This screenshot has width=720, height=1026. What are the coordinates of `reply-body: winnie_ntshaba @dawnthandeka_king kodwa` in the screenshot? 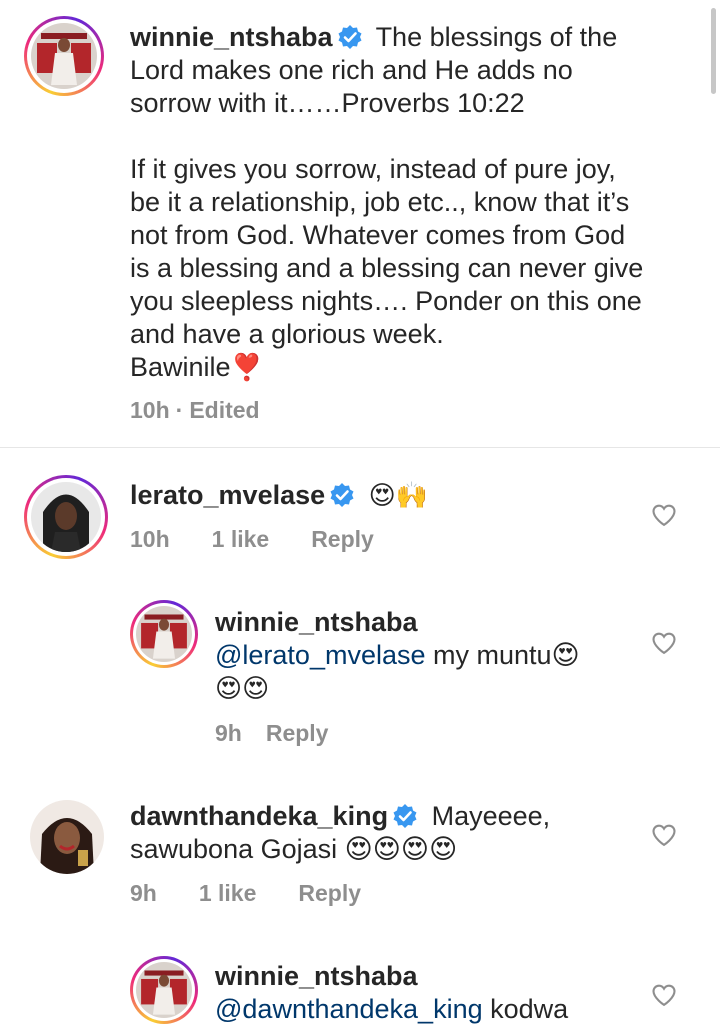 It's located at (425, 993).